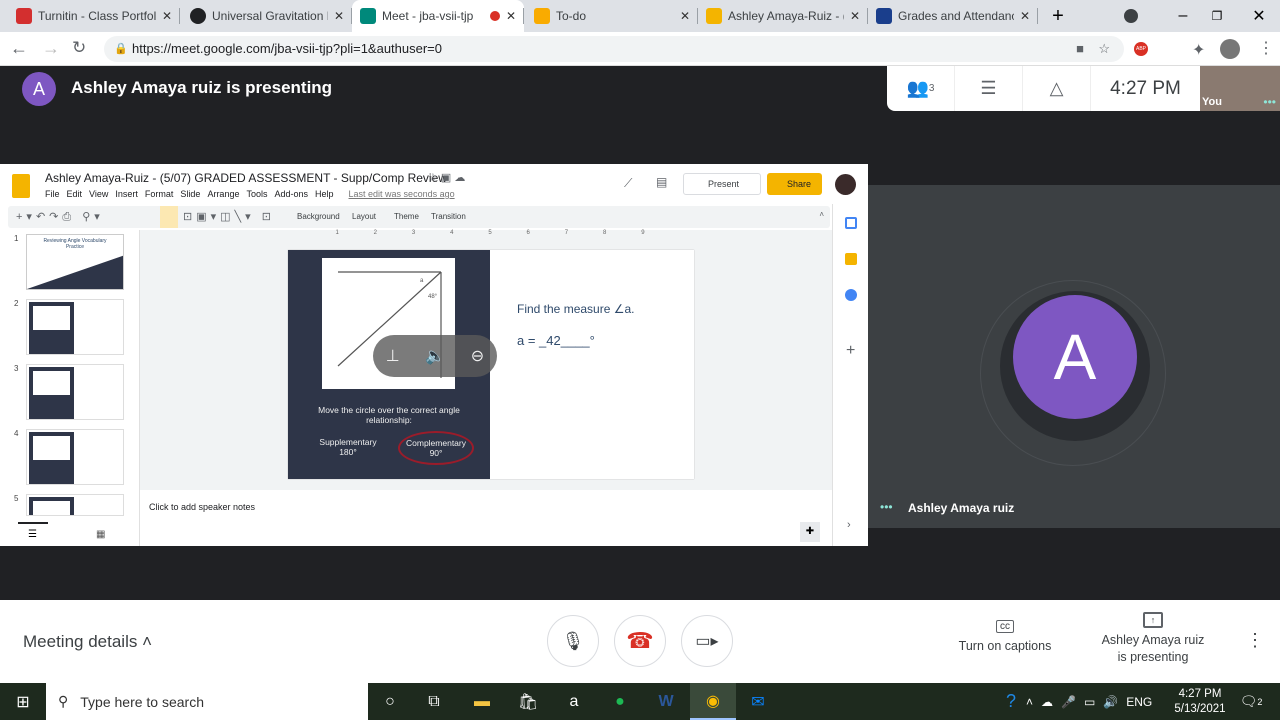 This screenshot has width=1280, height=720. What do you see at coordinates (51, 48) in the screenshot?
I see `forward-button: →` at bounding box center [51, 48].